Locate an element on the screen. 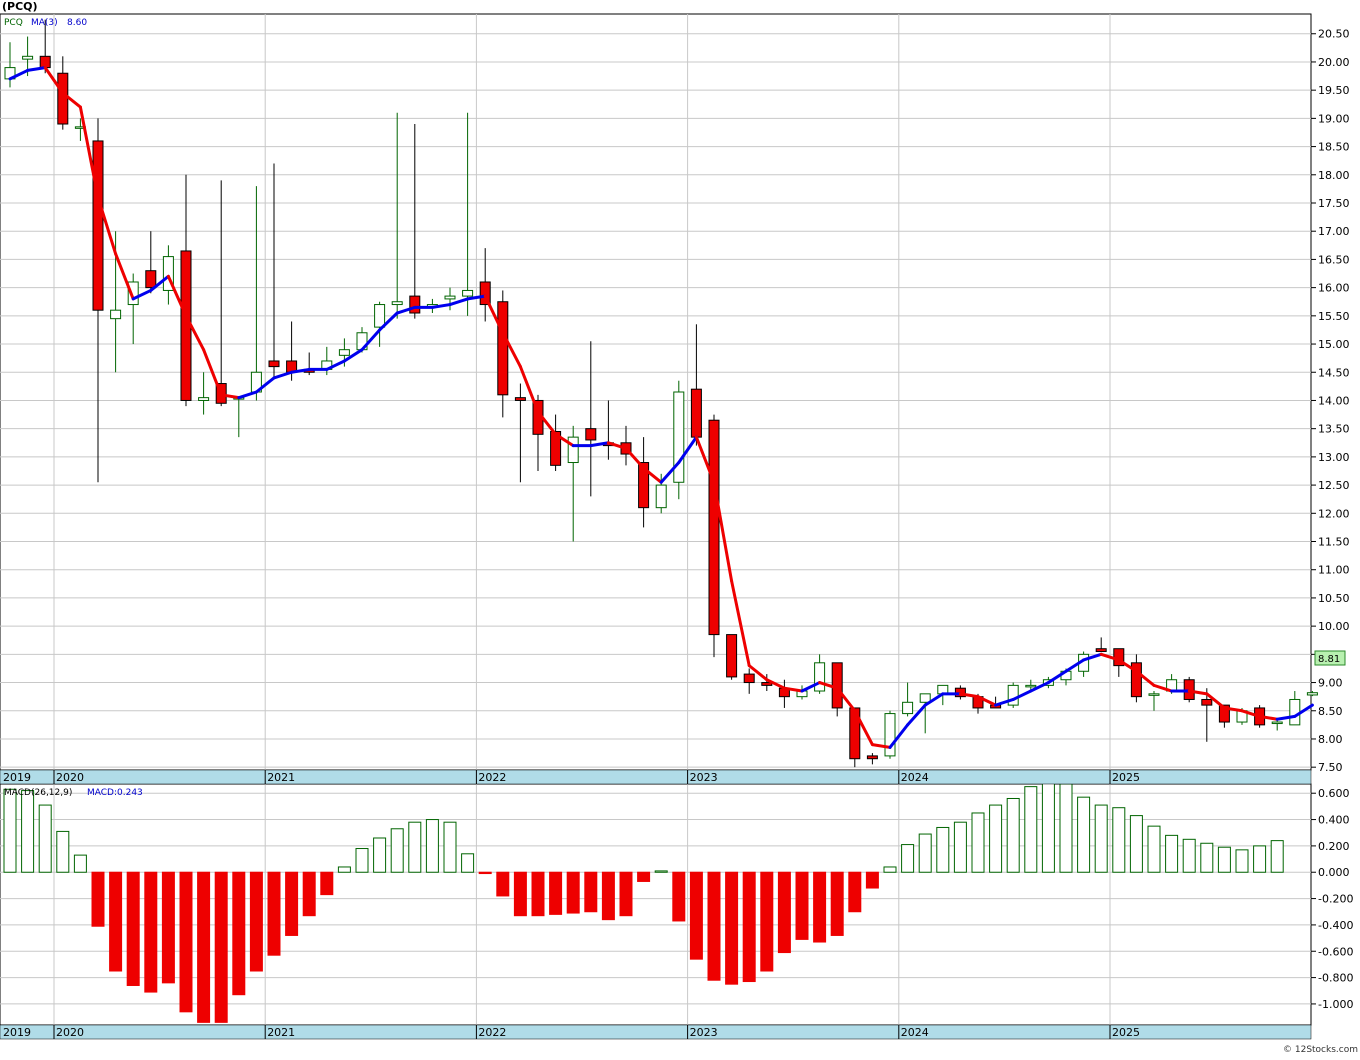 The height and width of the screenshot is (1060, 1360). price-tick-label: 19.50 is located at coordinates (1334, 90).